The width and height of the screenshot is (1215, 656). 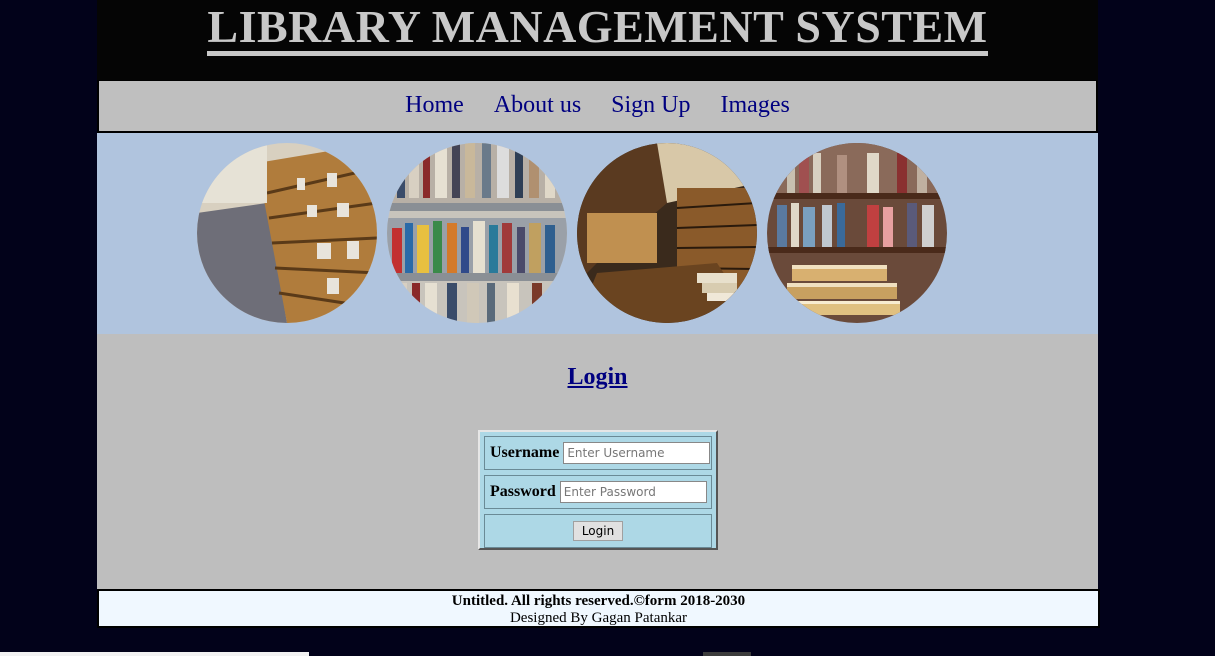 I want to click on book-stack-image, so click(x=857, y=233).